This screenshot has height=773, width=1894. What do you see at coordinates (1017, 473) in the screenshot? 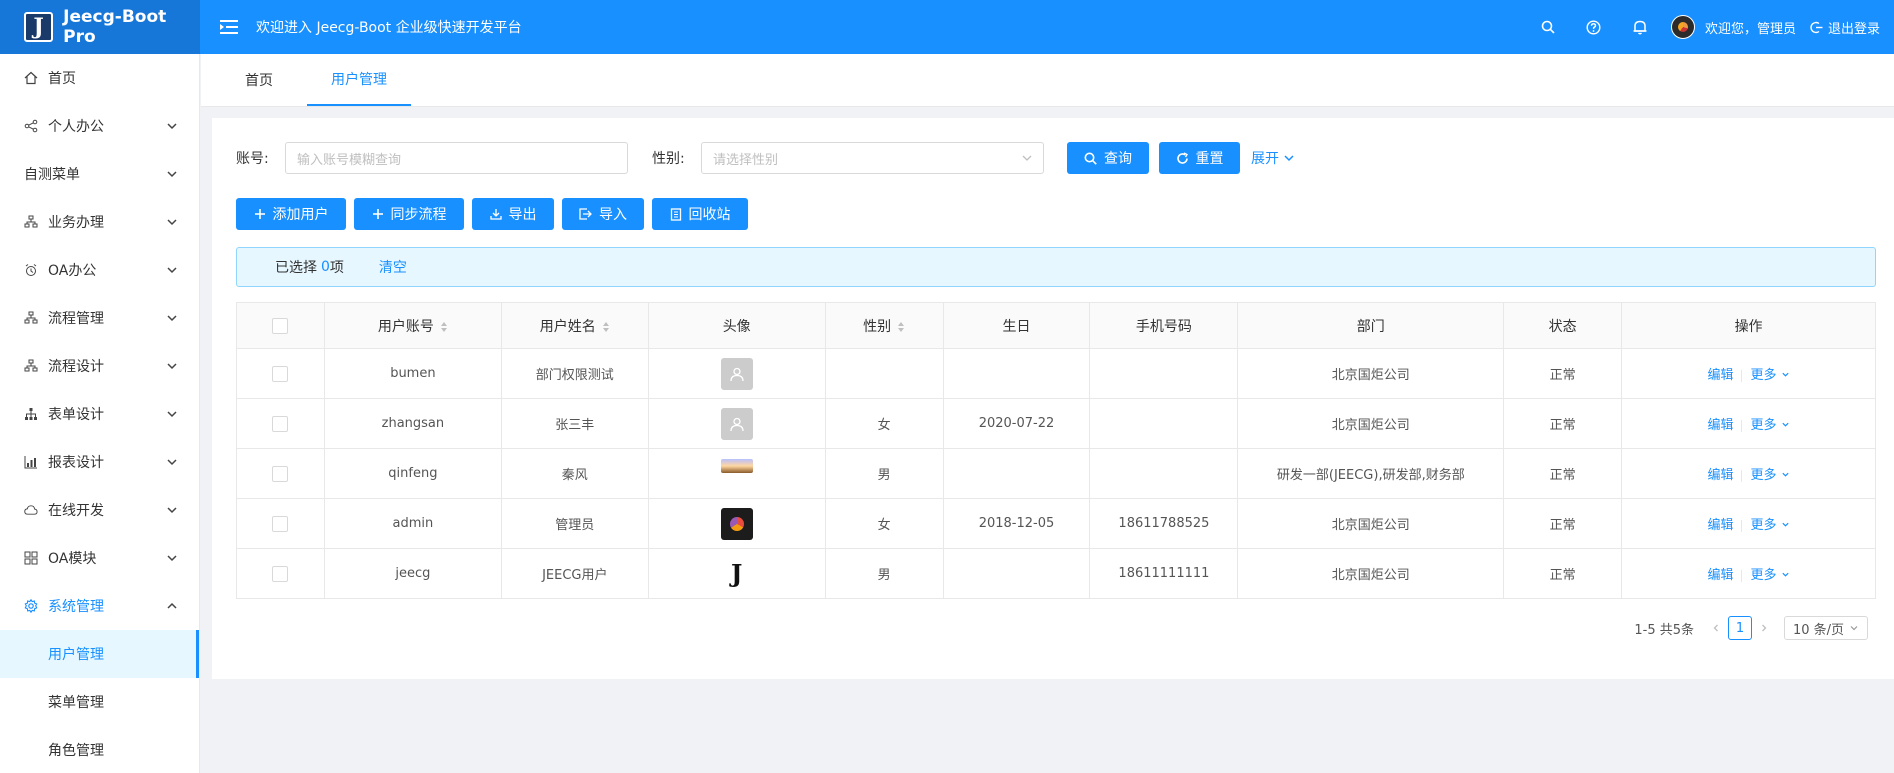
I see `cell-birthday` at bounding box center [1017, 473].